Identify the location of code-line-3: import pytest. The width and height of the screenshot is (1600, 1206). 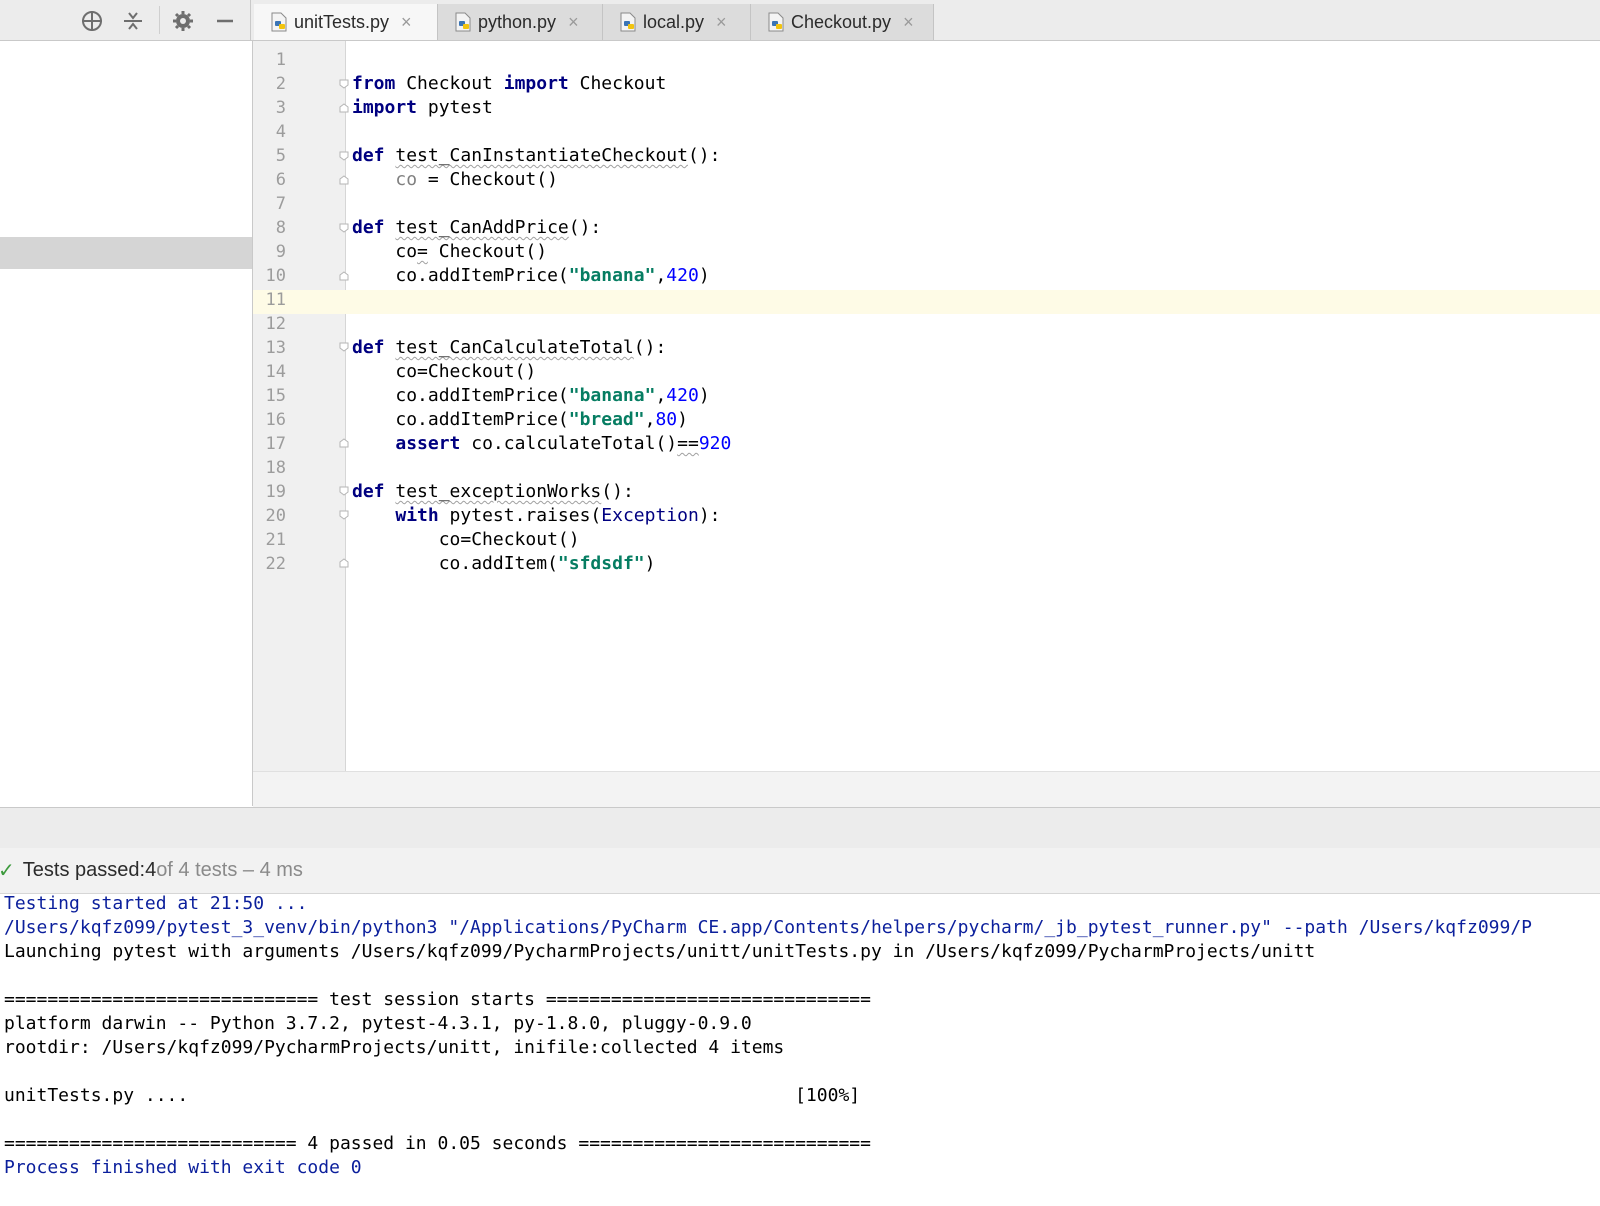
(422, 108).